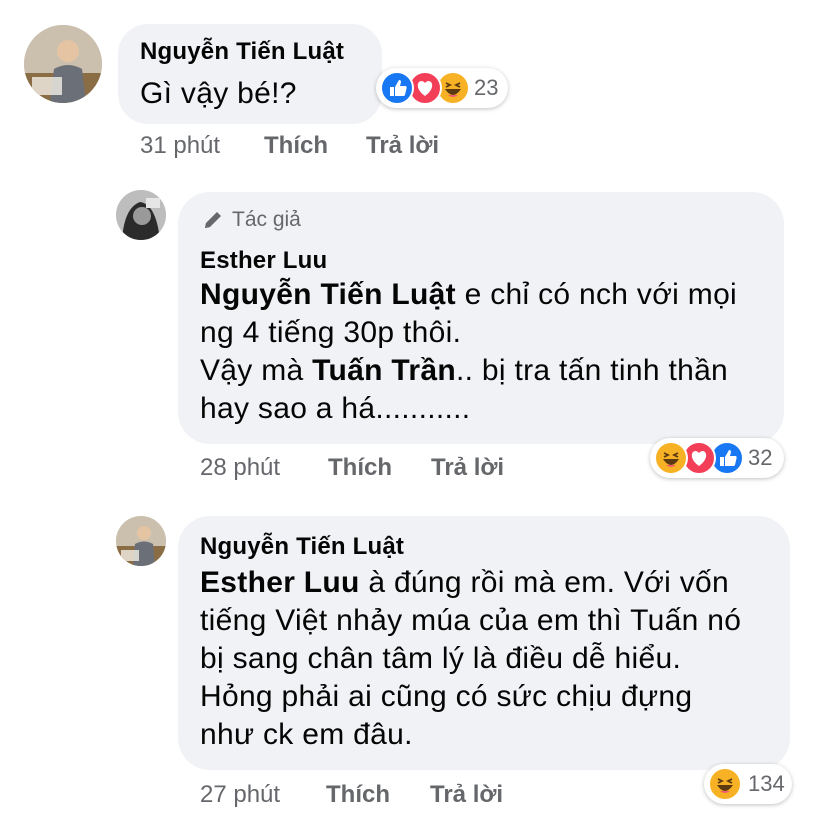 The width and height of the screenshot is (825, 821). What do you see at coordinates (240, 468) in the screenshot?
I see `comment-time: 28 phút` at bounding box center [240, 468].